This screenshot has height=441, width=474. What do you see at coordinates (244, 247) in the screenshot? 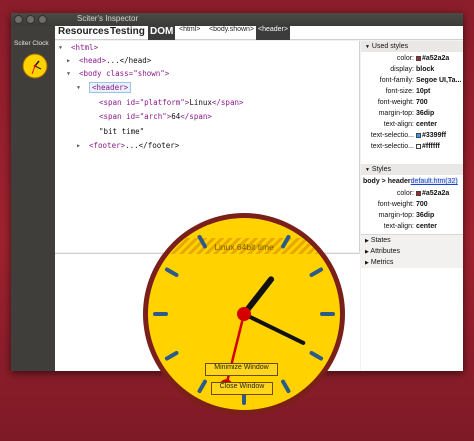
I see `clock-header-text: Linux 64bit time` at bounding box center [244, 247].